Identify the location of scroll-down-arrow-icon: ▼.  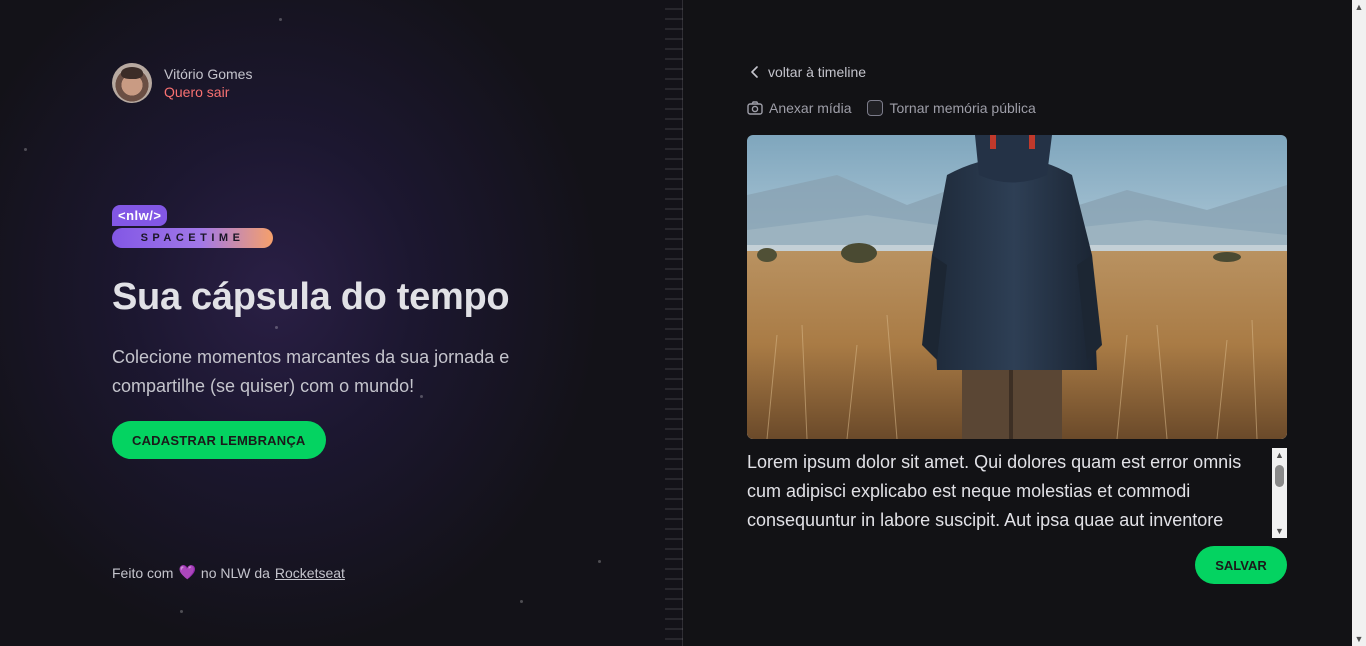
(1279, 531).